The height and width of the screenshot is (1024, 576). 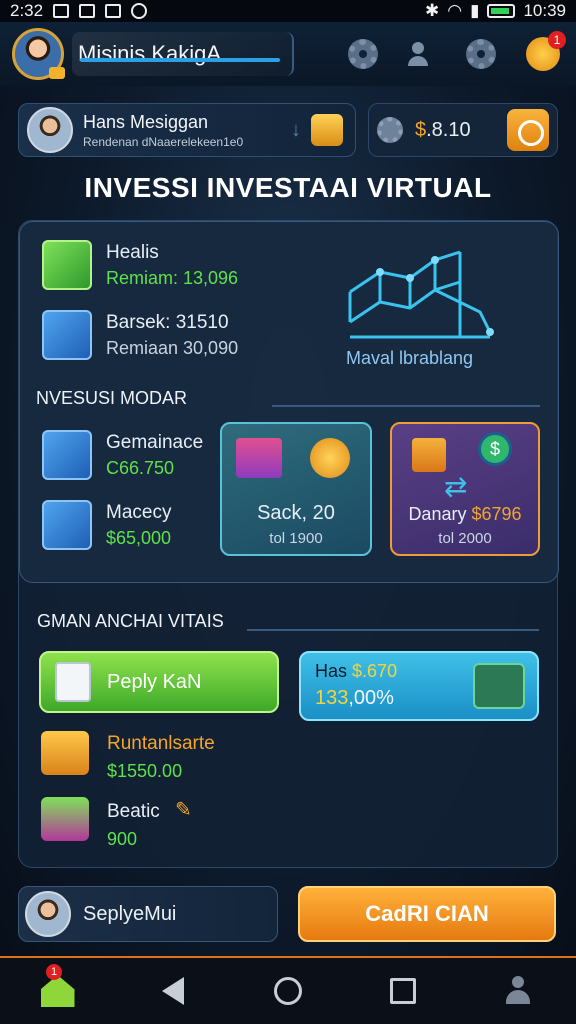 I want to click on nav-badge: 1, so click(x=54, y=972).